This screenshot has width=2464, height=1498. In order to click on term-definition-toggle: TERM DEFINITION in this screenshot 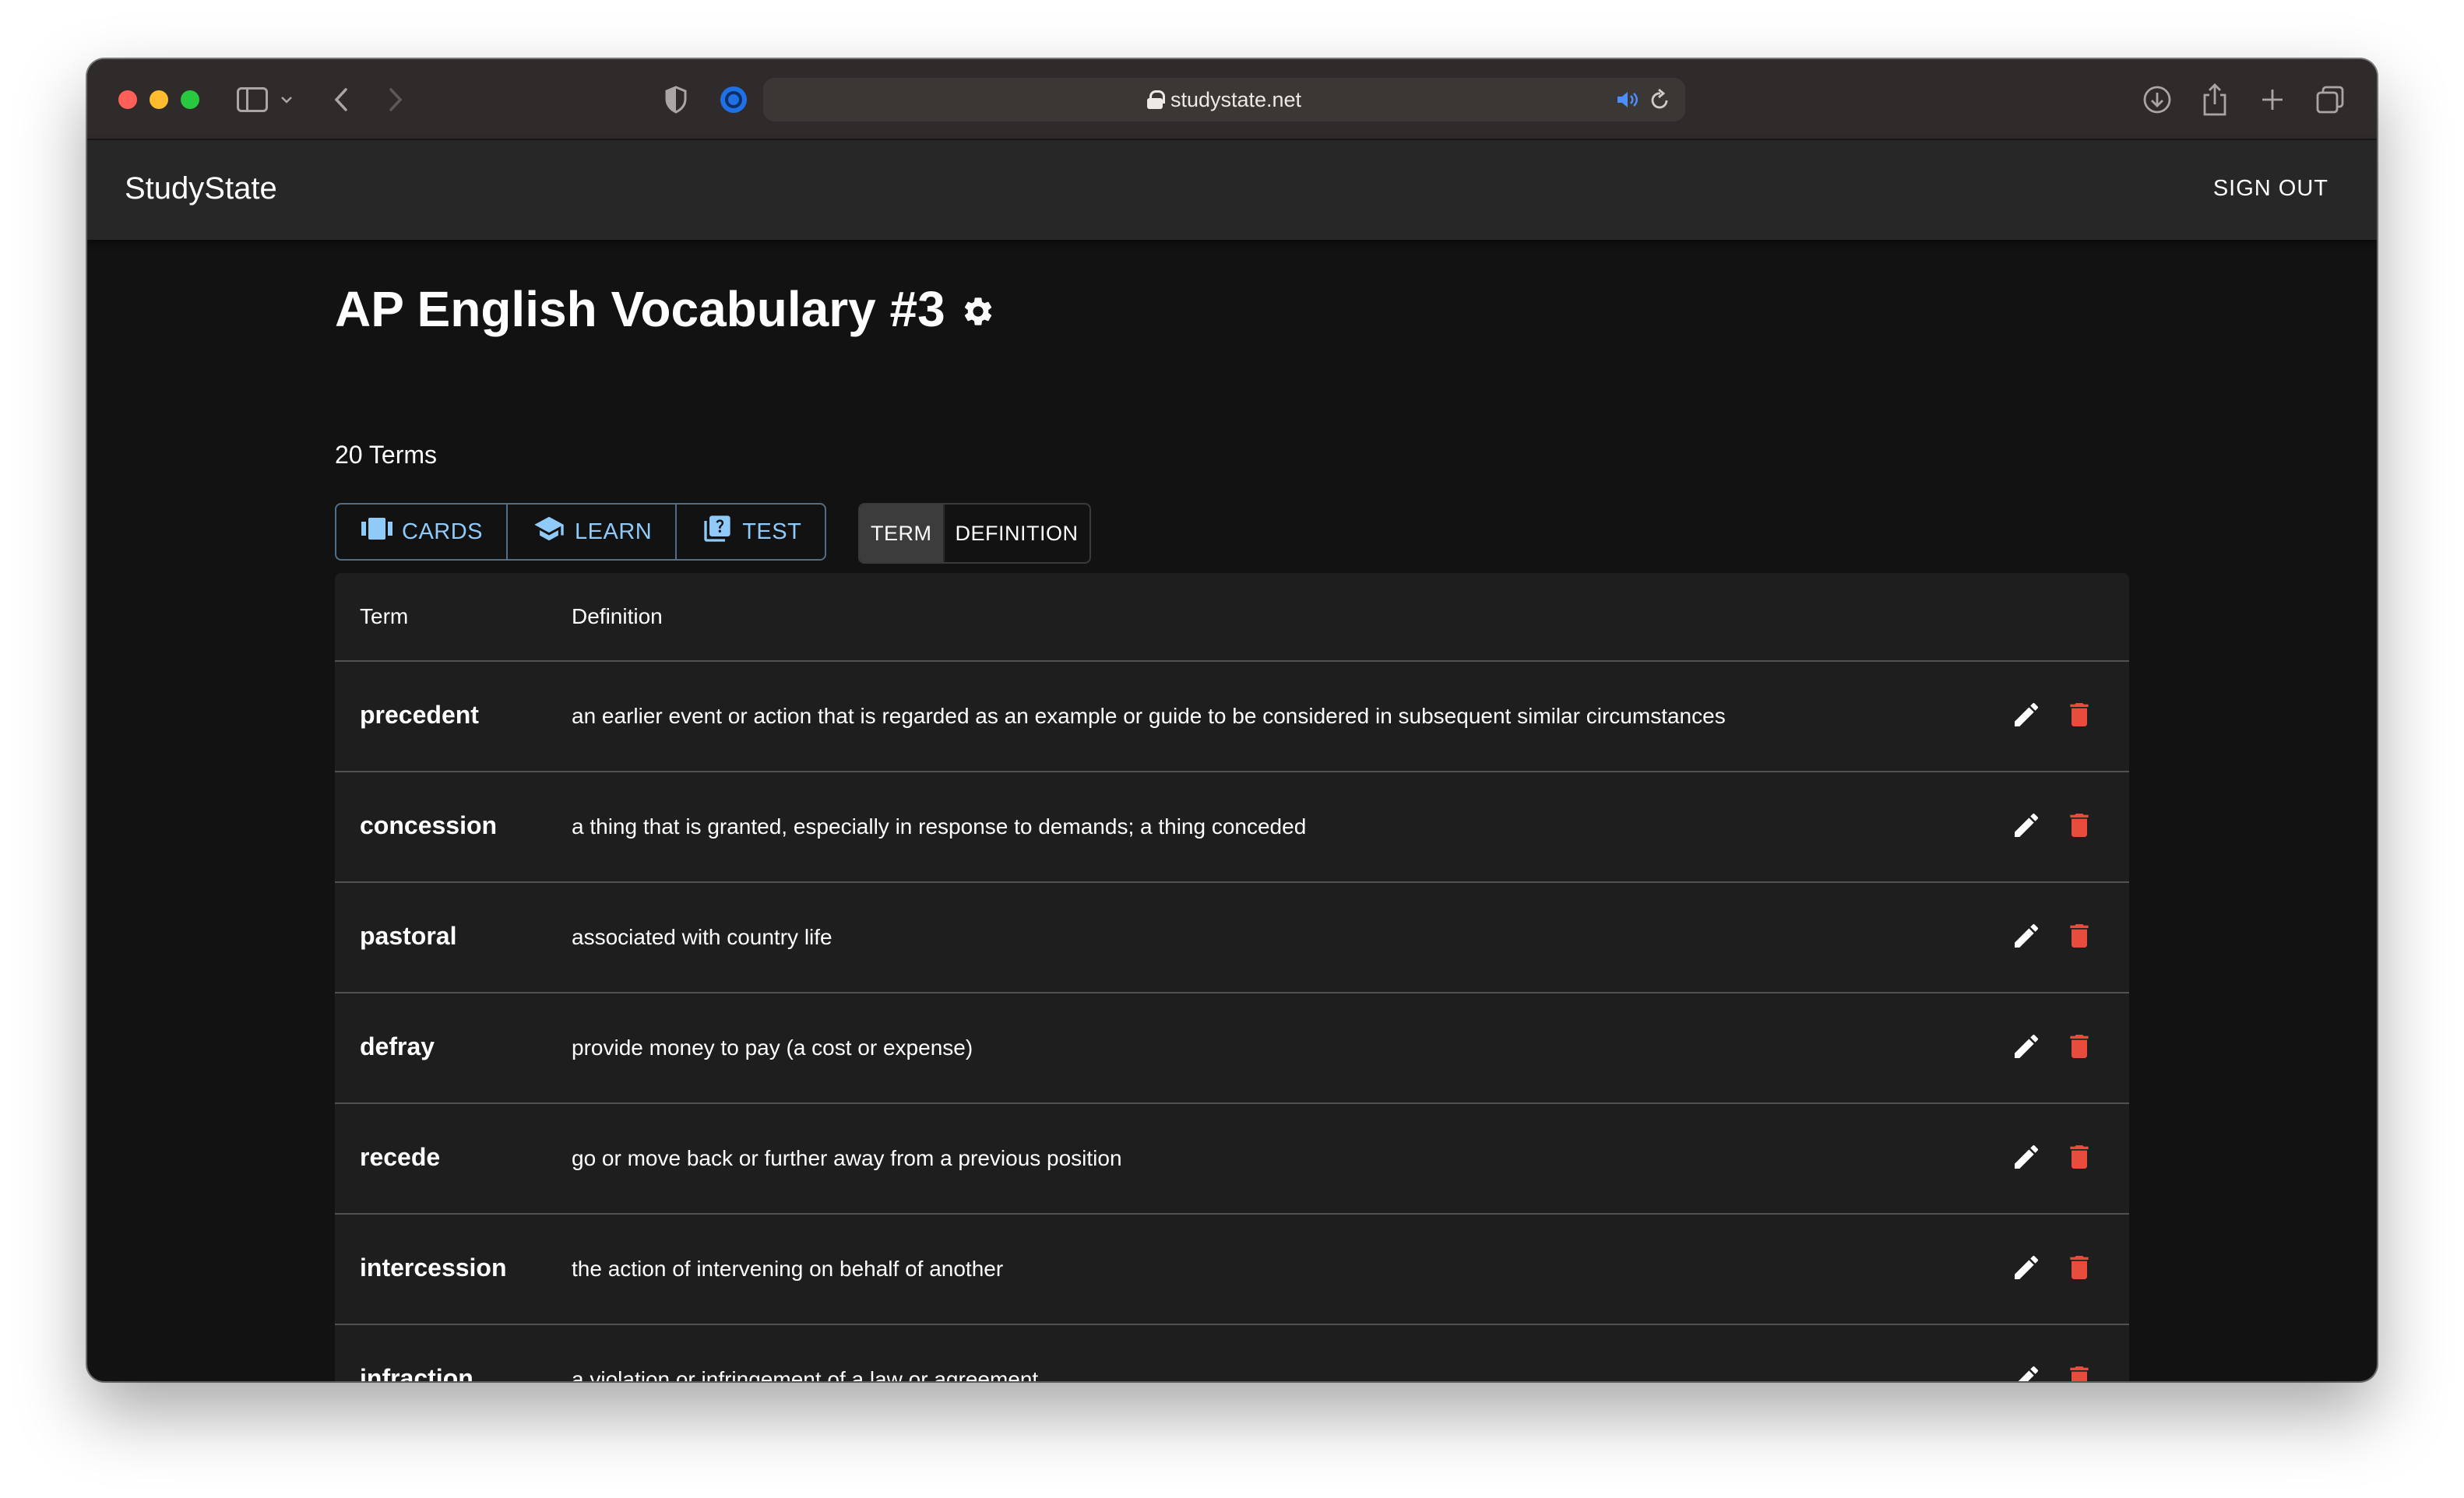, I will do `click(974, 533)`.